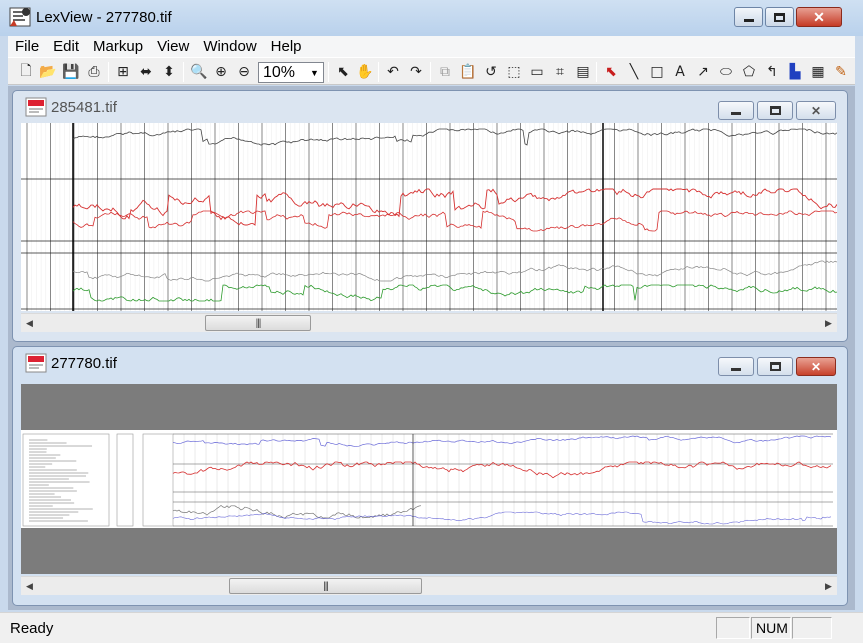 The height and width of the screenshot is (643, 863). I want to click on open-icon: 📂, so click(48, 72).